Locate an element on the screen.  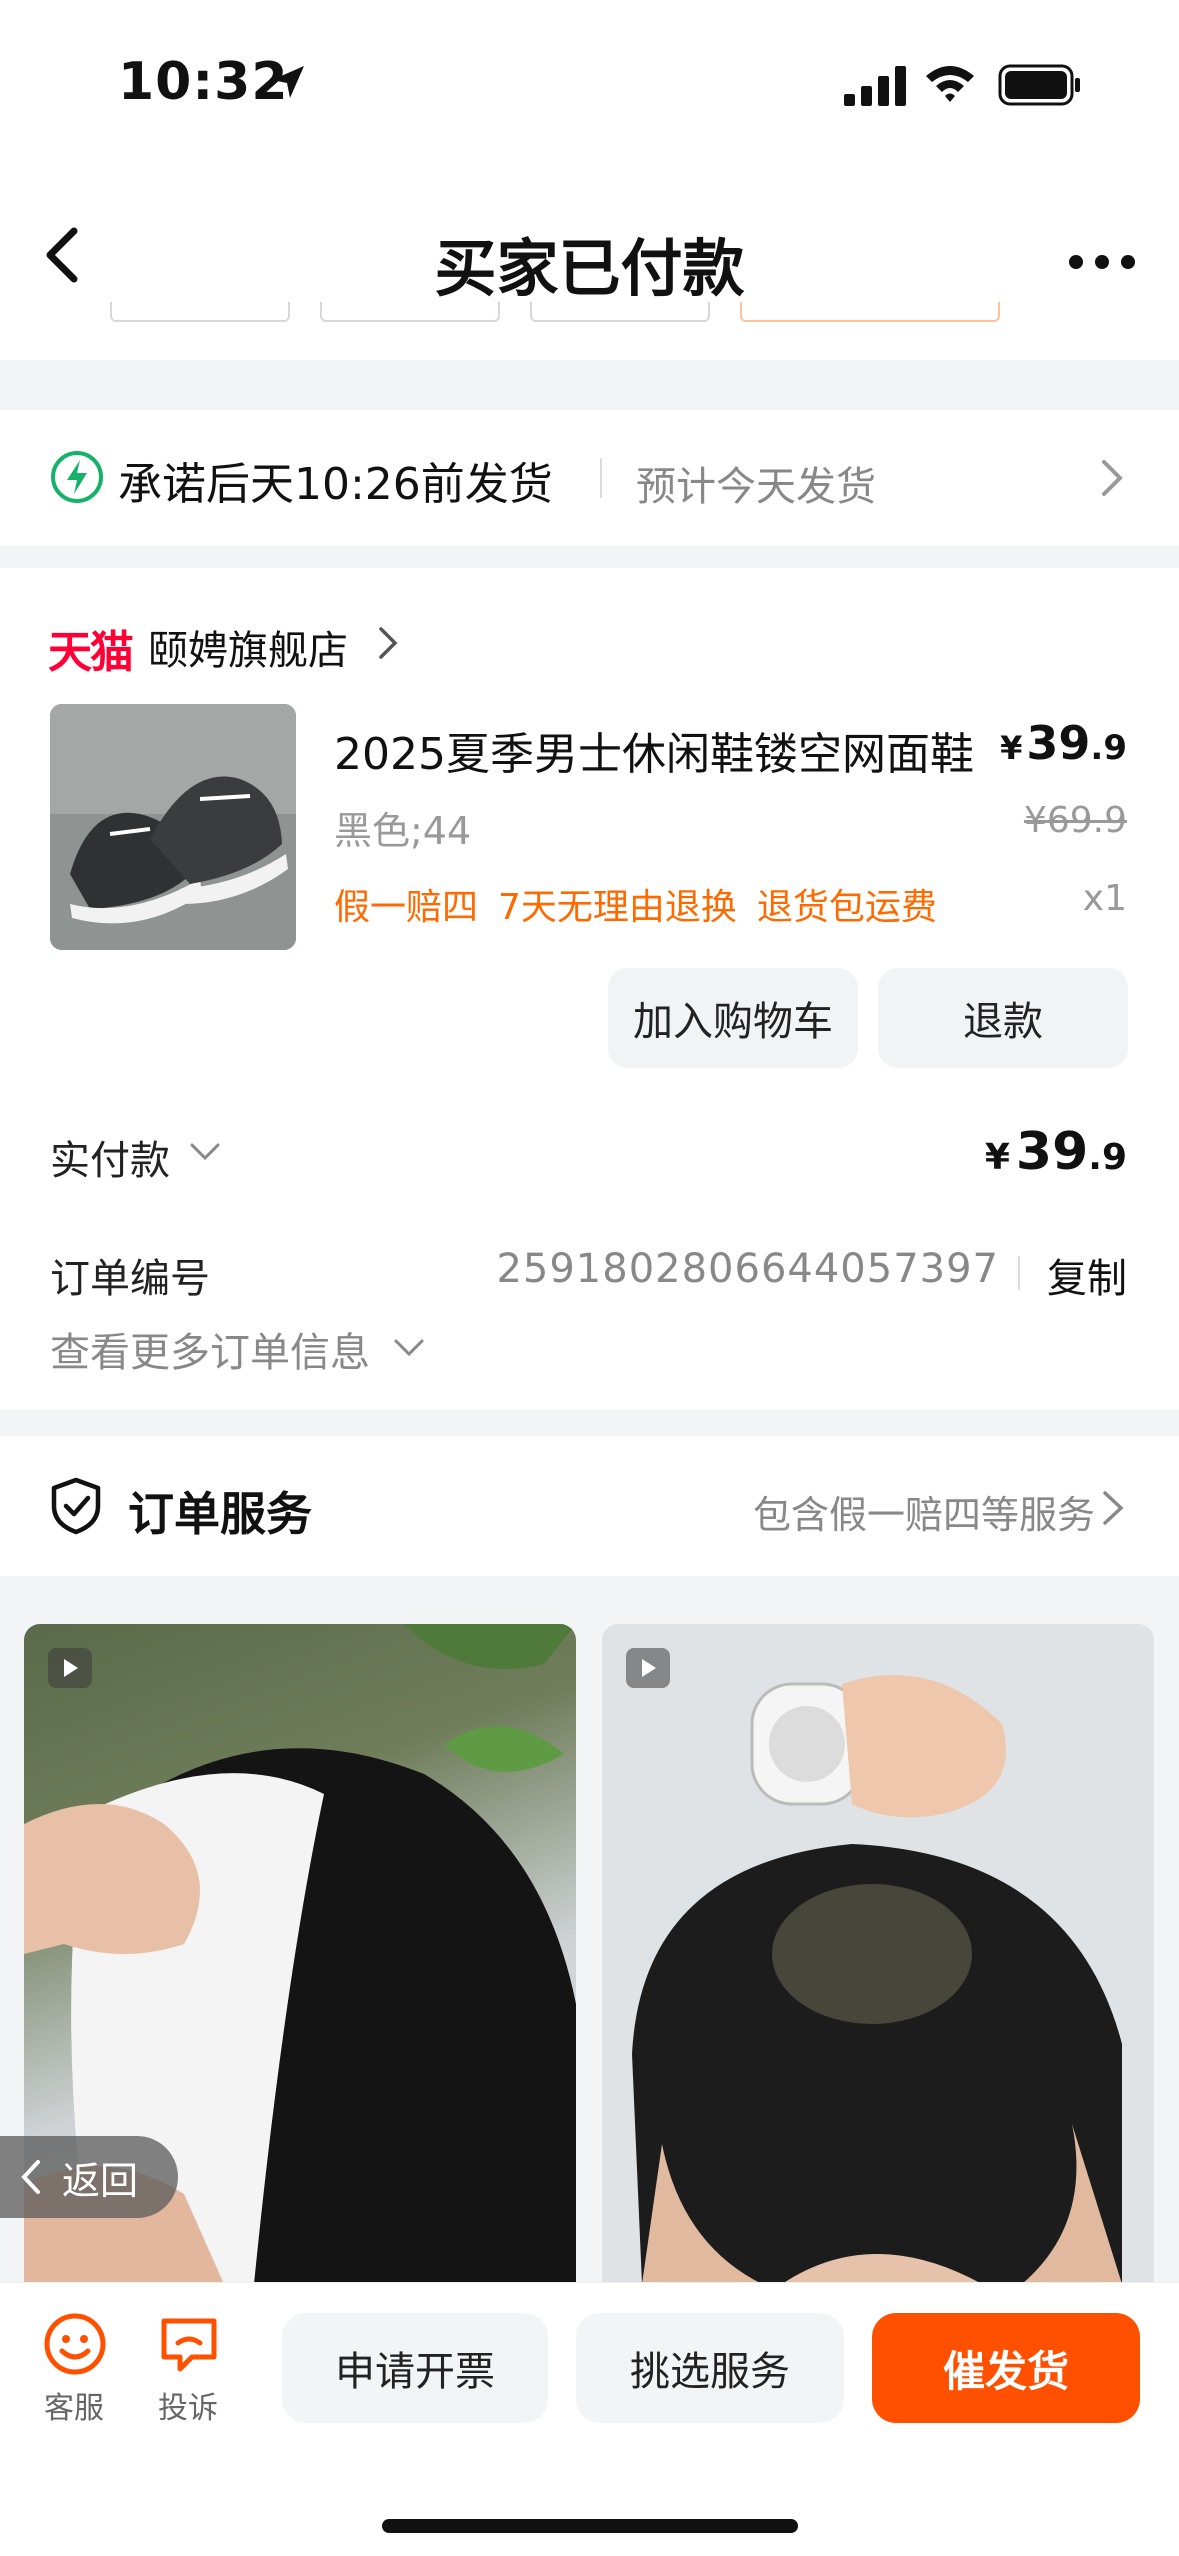
customer-service-label: 客服 is located at coordinates (74, 2405).